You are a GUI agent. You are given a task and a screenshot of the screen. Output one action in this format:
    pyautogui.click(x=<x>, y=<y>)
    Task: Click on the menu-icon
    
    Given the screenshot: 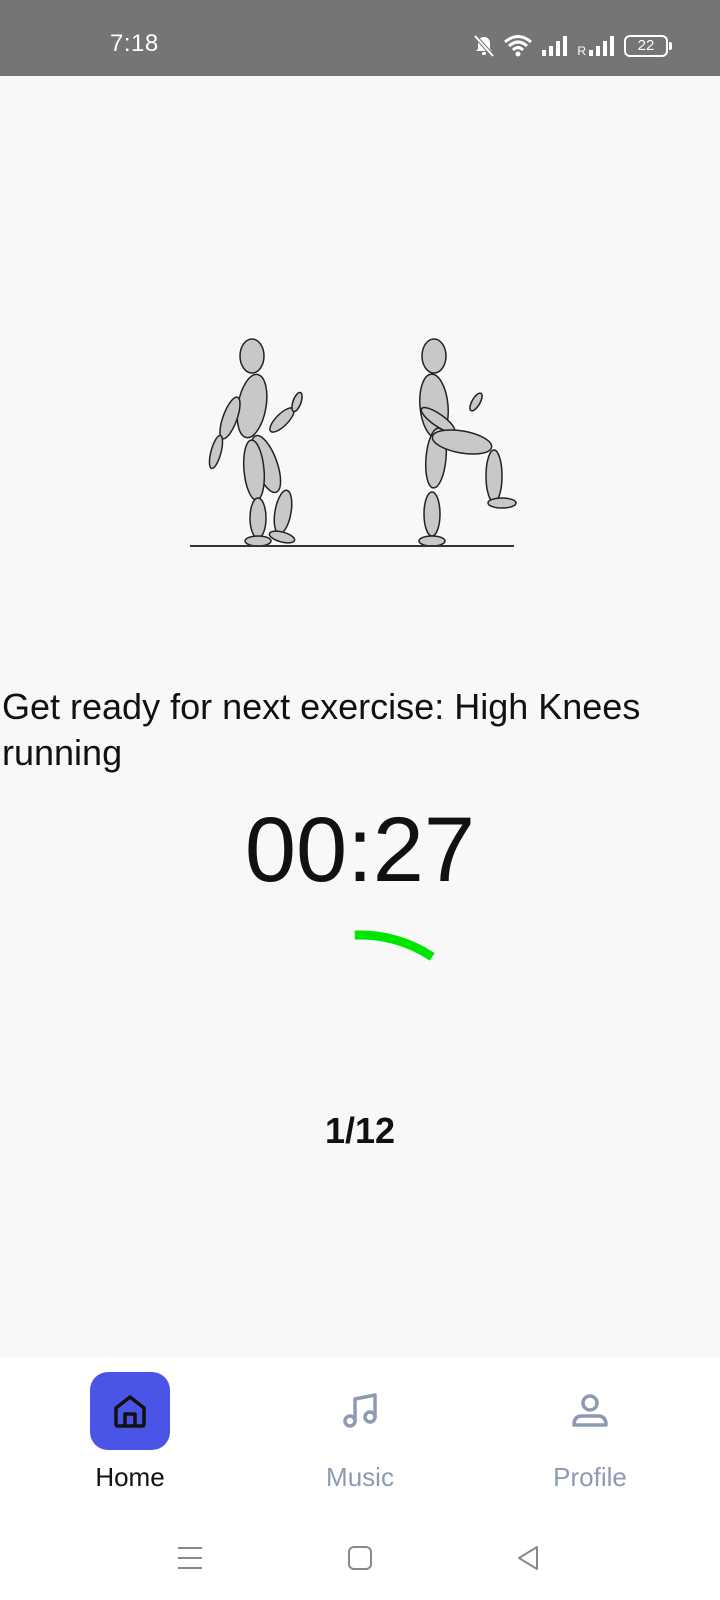 What is the action you would take?
    pyautogui.click(x=190, y=1558)
    